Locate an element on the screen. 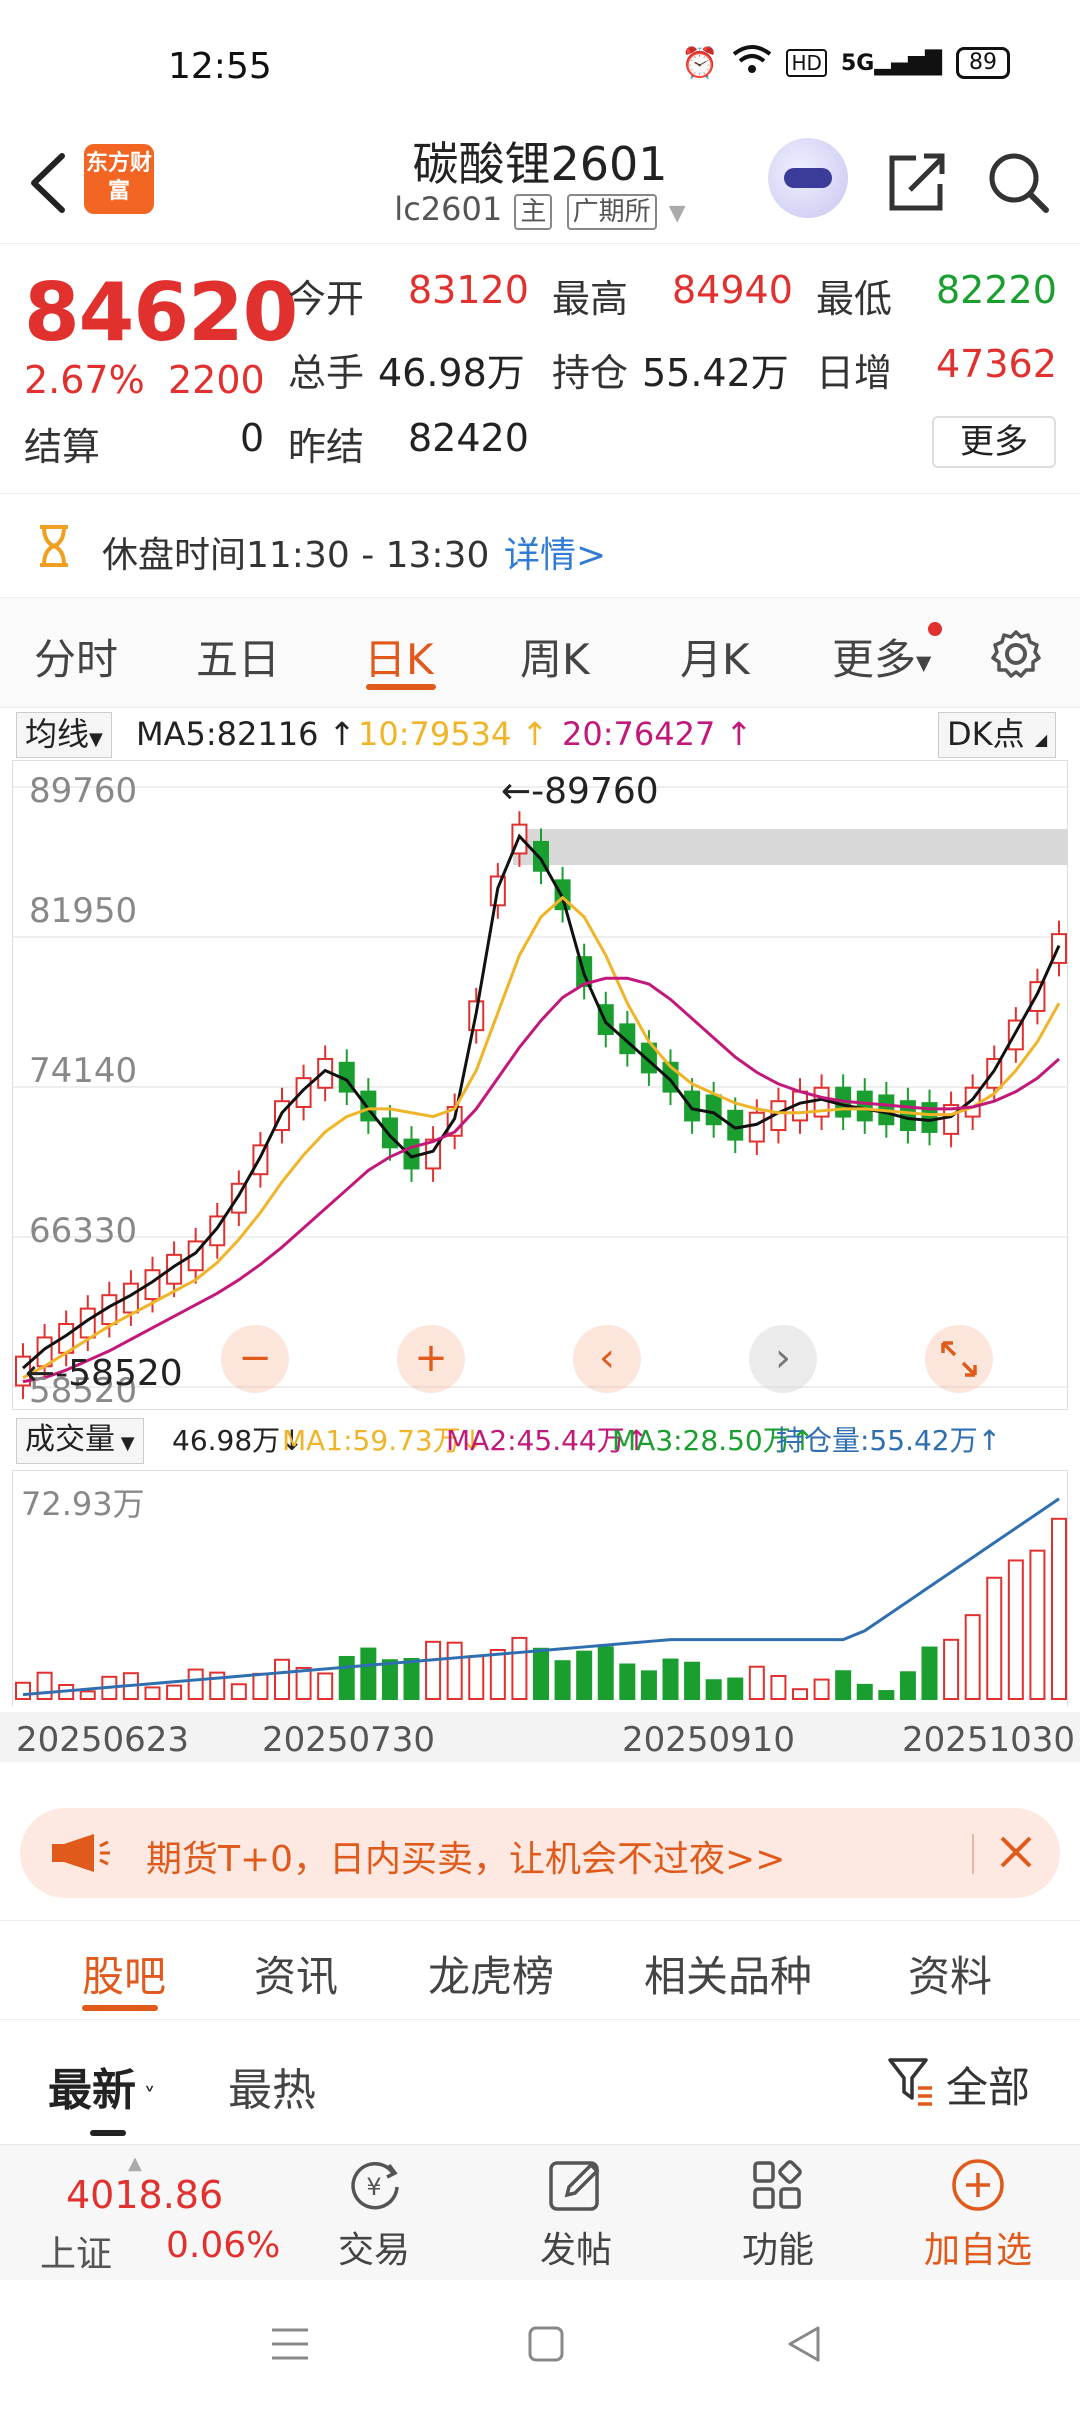 This screenshot has width=1080, height=2412. low-label: 最低 is located at coordinates (854, 299).